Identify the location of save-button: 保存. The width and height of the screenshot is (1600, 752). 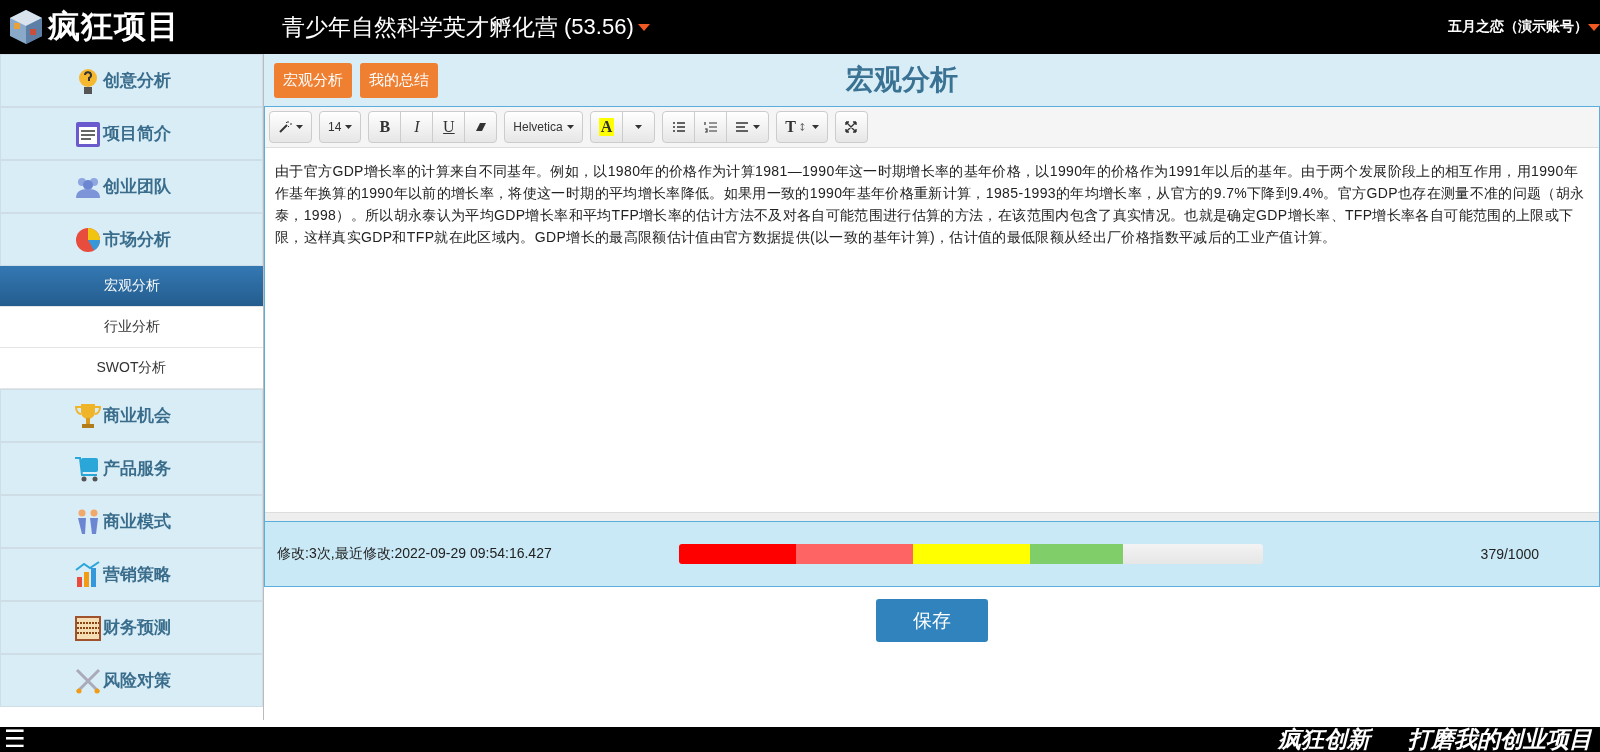
(932, 620).